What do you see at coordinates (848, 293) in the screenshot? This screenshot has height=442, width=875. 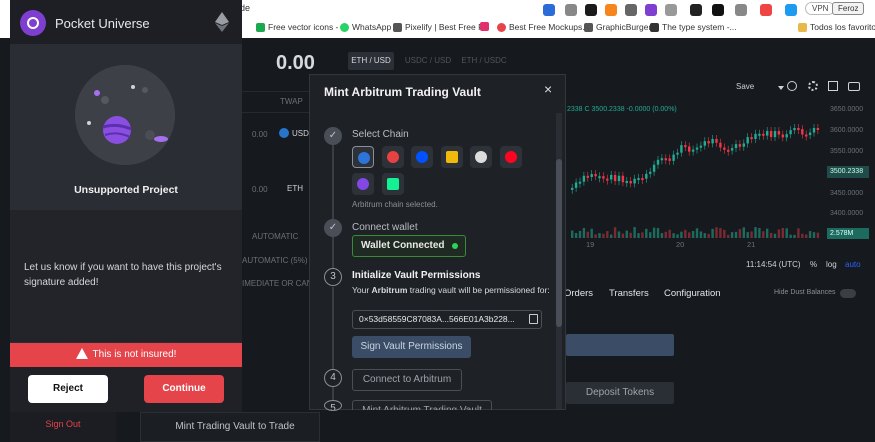 I see `hide-dust-toggle` at bounding box center [848, 293].